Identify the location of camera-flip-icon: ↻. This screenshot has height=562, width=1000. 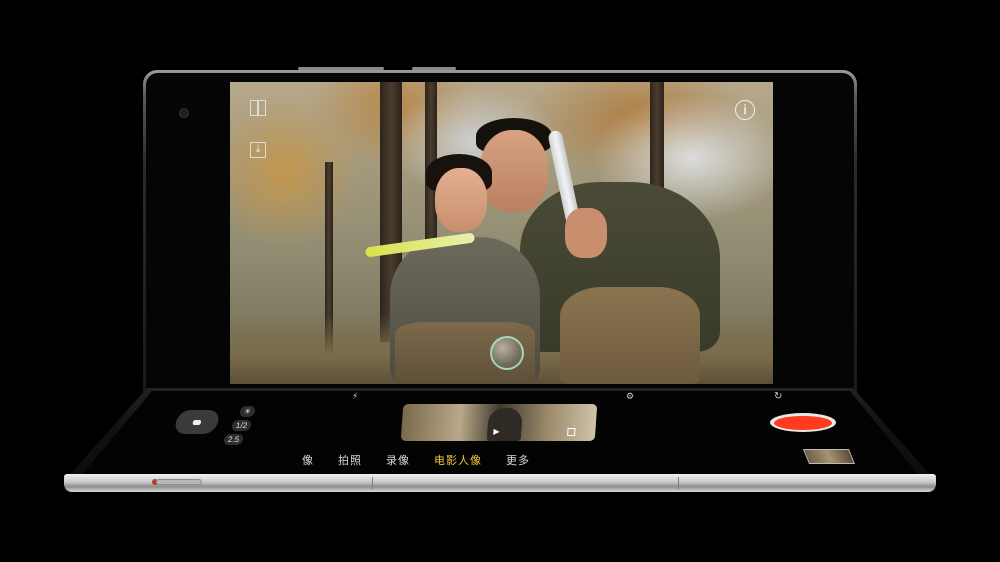
(778, 396).